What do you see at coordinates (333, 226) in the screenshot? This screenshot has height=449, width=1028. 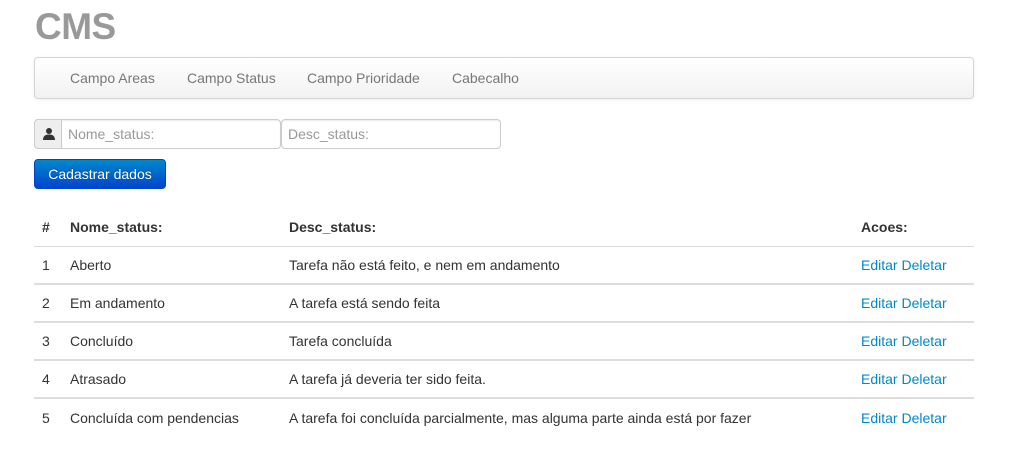 I see `header-desc-status: Desc_status:` at bounding box center [333, 226].